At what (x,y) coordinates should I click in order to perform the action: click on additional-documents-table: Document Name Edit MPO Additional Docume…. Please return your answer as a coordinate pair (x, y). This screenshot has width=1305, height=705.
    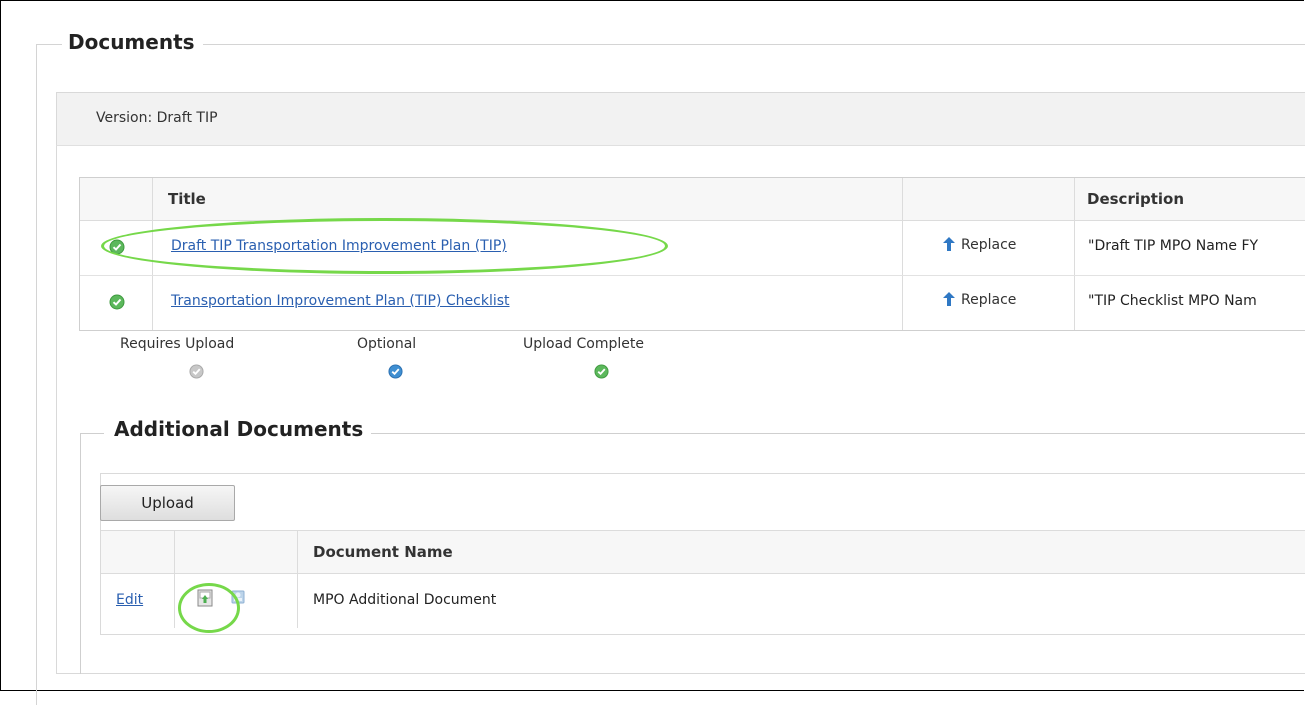
    Looking at the image, I should click on (703, 579).